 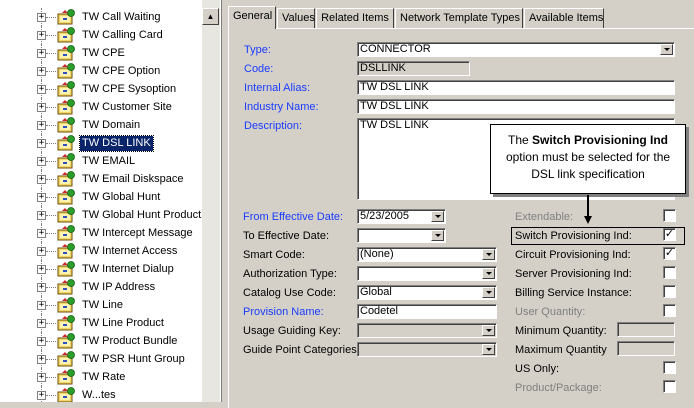 I want to click on maximum-quantity-input, so click(x=646, y=348).